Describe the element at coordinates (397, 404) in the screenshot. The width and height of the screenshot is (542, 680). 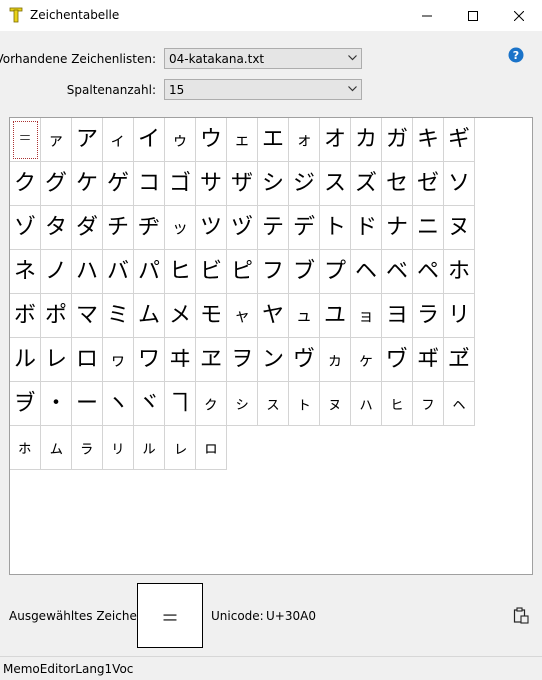
I see `char-cell: ㇶ` at that location.